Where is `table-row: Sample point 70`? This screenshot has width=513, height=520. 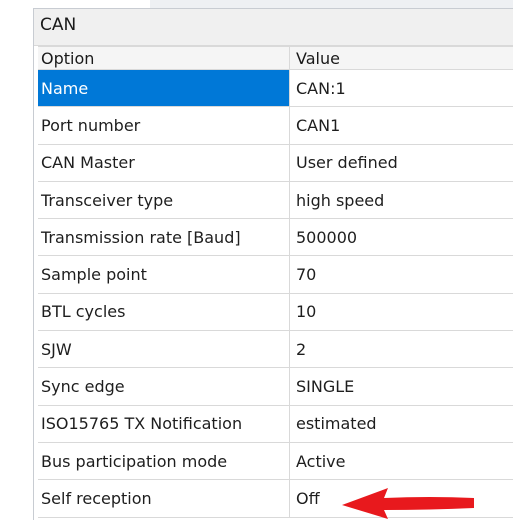
table-row: Sample point 70 is located at coordinates (275, 275).